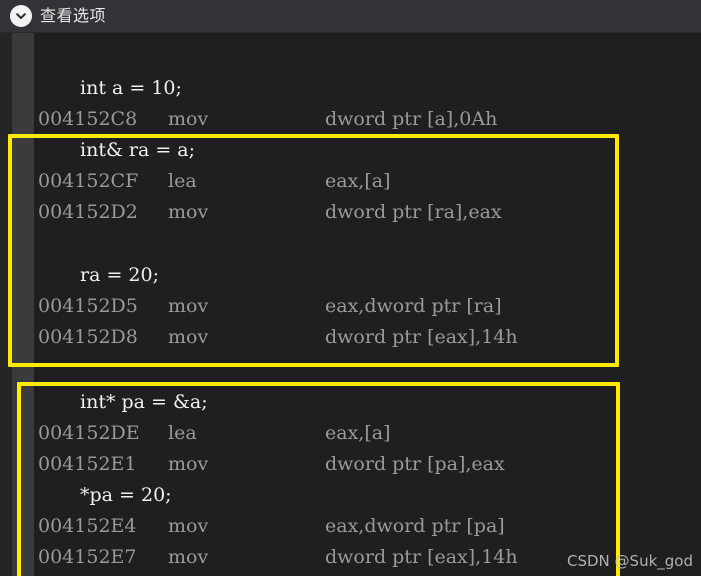  I want to click on chevron-down-circle-icon, so click(21, 16).